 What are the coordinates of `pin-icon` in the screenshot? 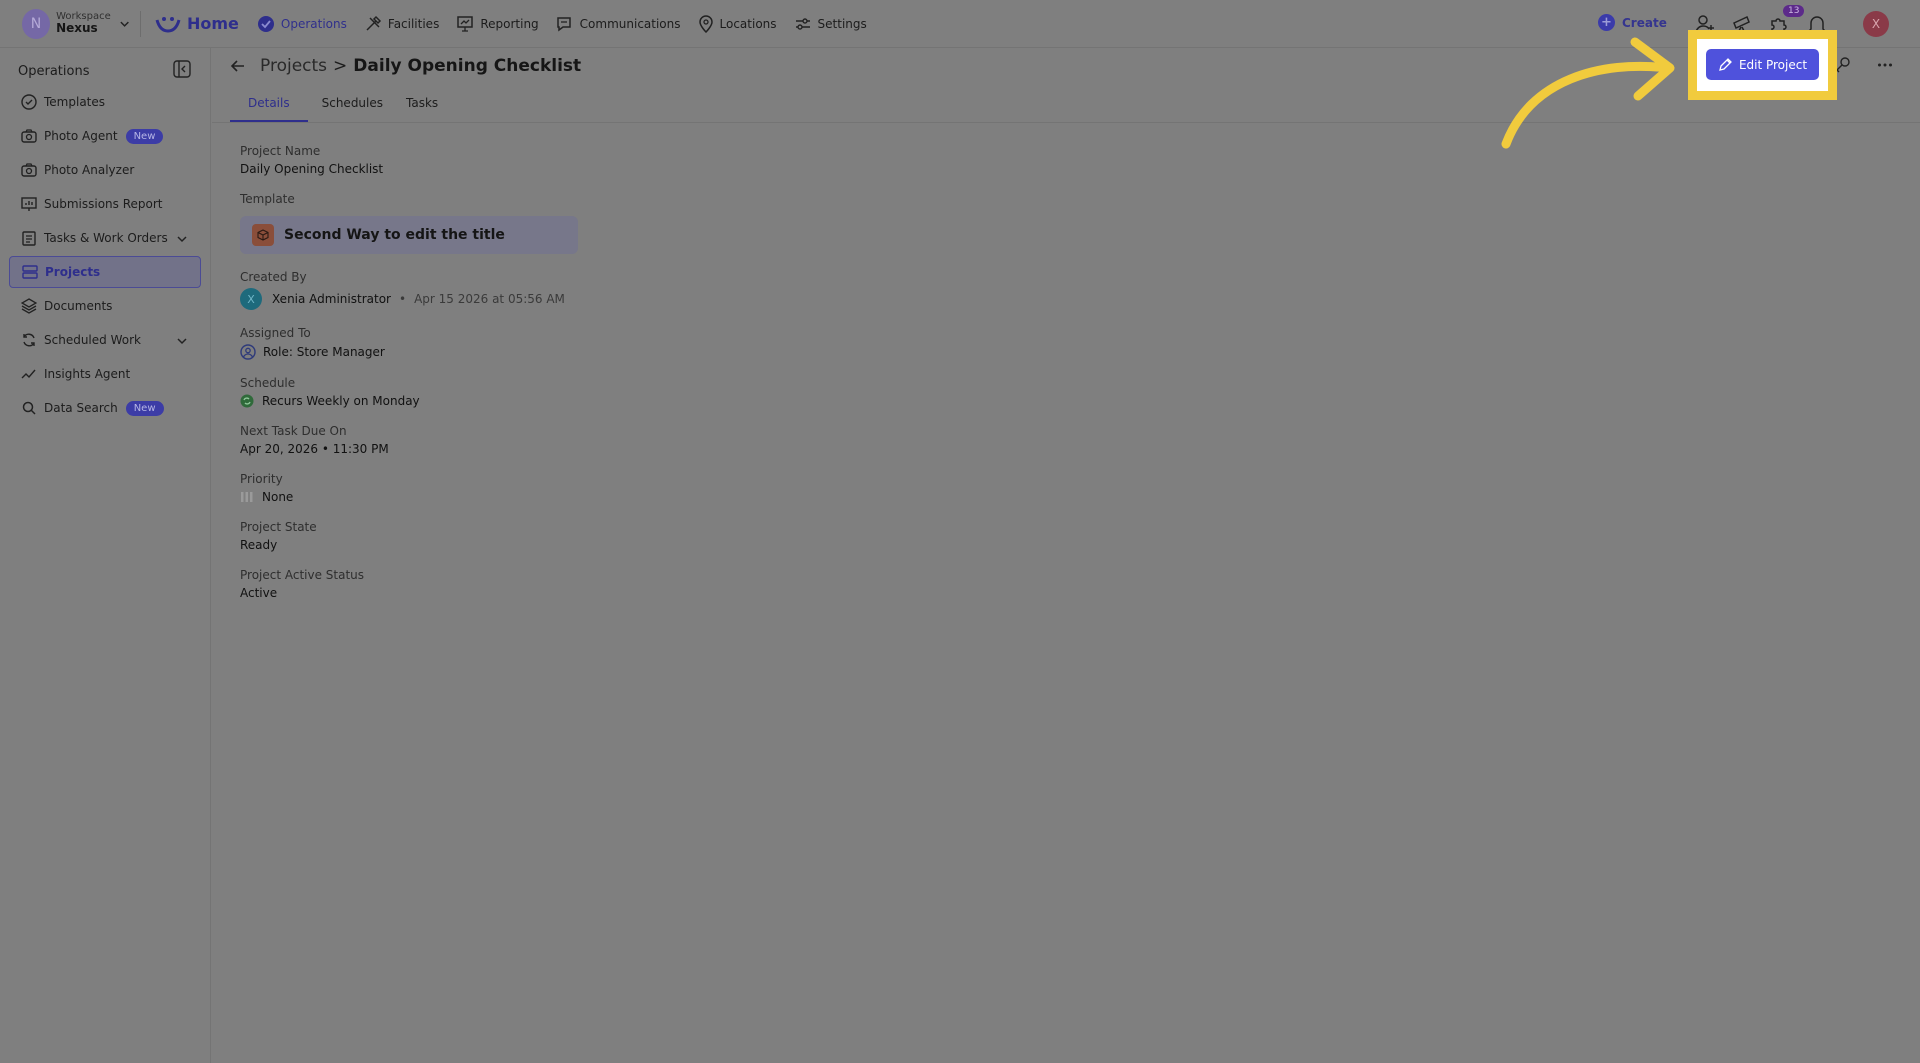 It's located at (705, 23).